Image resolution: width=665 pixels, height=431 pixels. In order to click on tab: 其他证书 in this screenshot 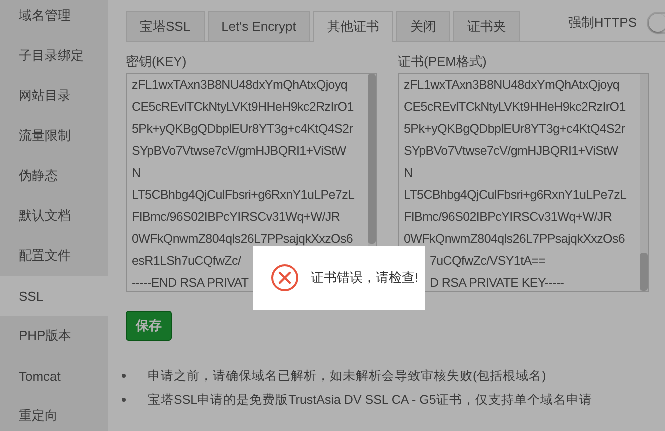, I will do `click(353, 26)`.